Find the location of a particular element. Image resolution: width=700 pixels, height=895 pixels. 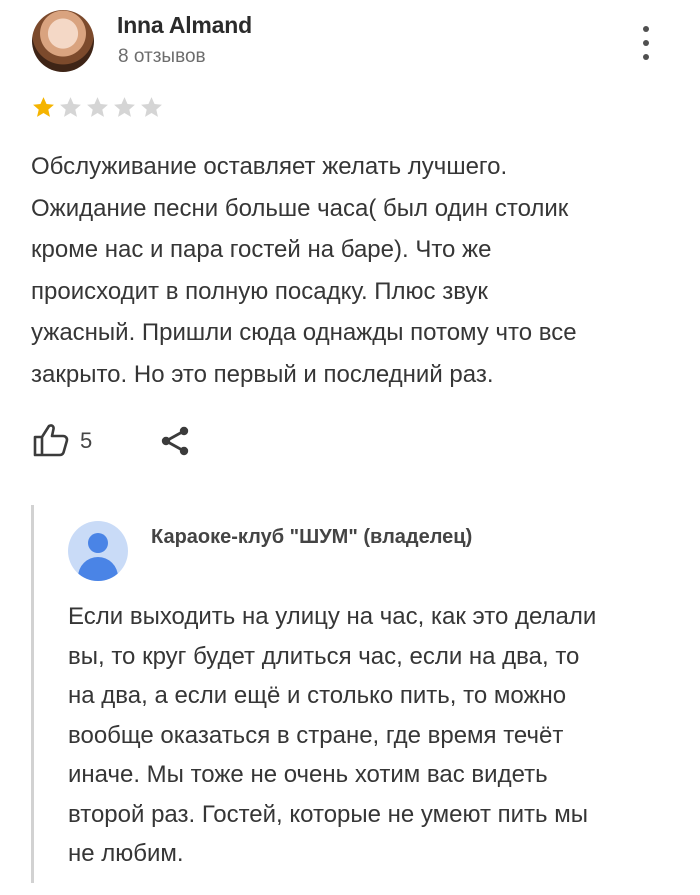

more-options-button is located at coordinates (646, 43).